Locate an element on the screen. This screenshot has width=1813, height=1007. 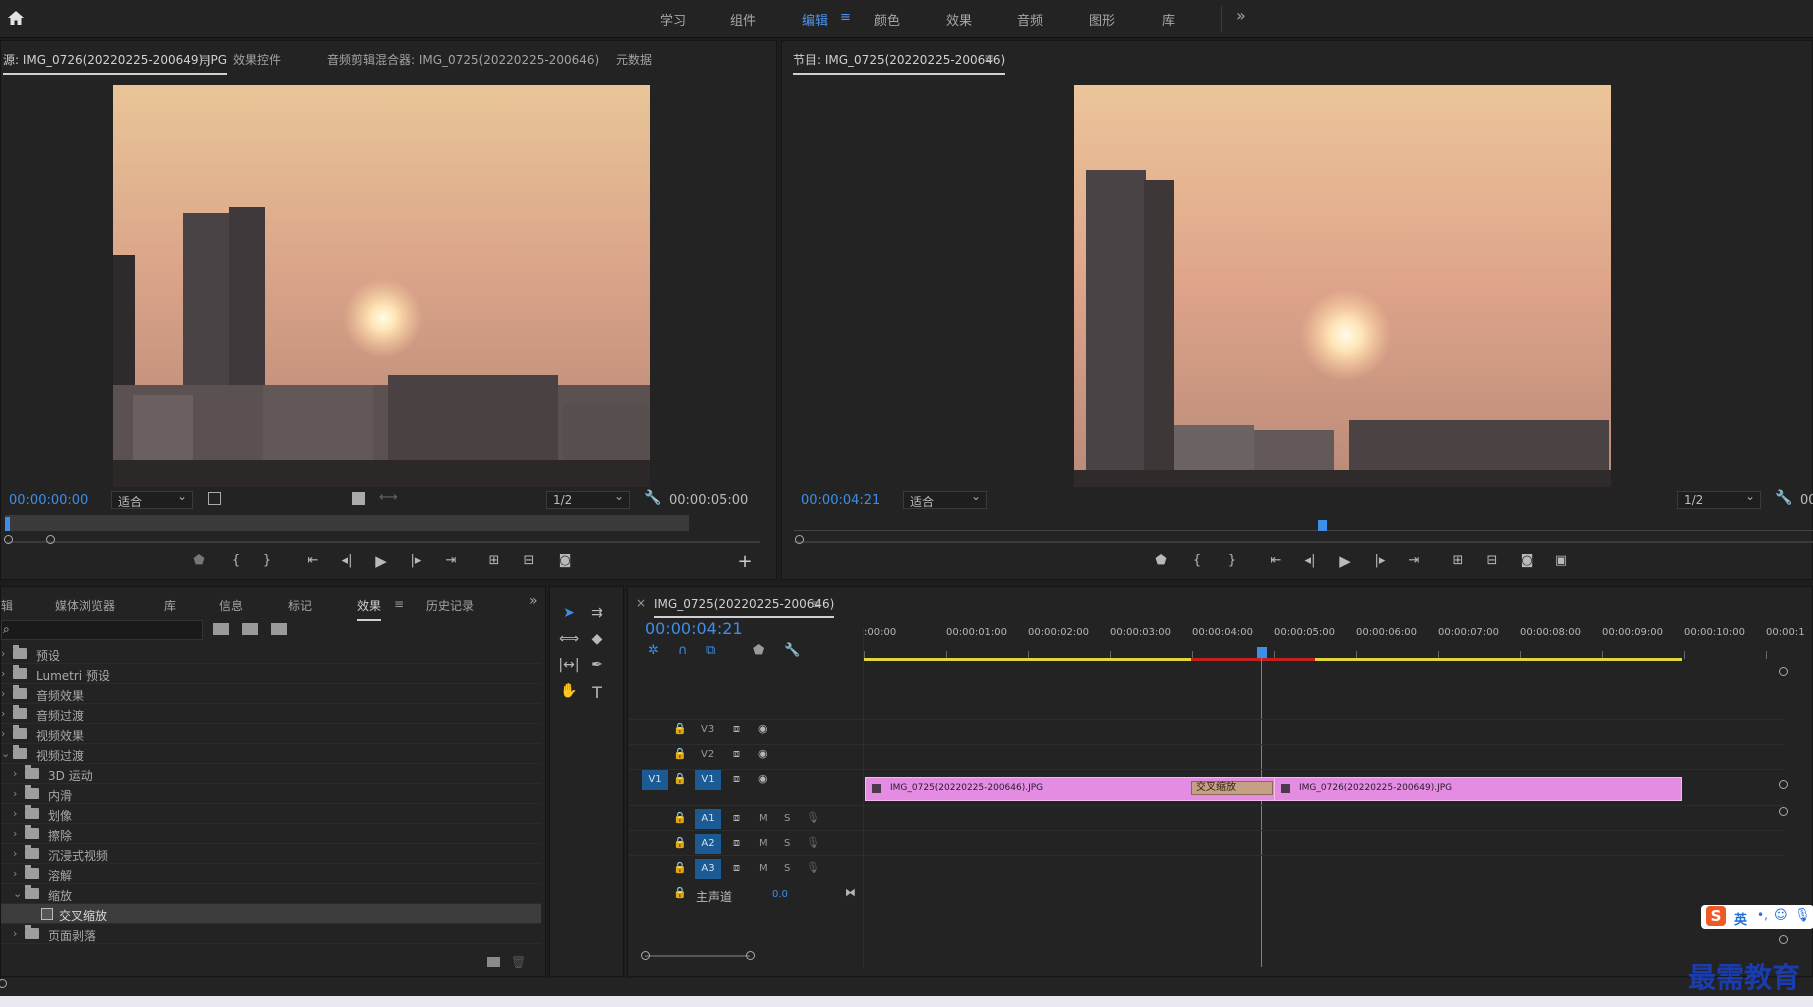
pen-tool-icon: ✒ is located at coordinates (597, 665).